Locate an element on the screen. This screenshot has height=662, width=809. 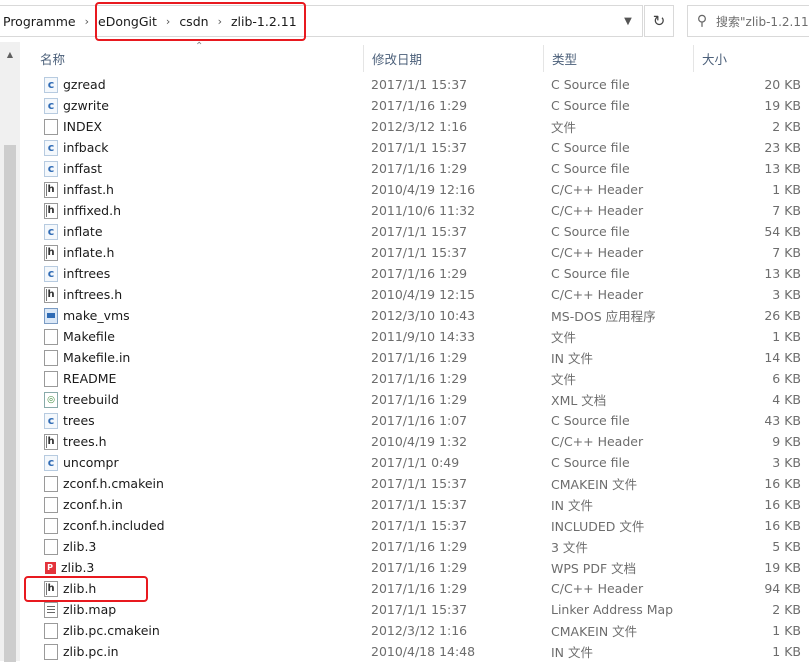
file-size: 2 KB is located at coordinates (786, 126).